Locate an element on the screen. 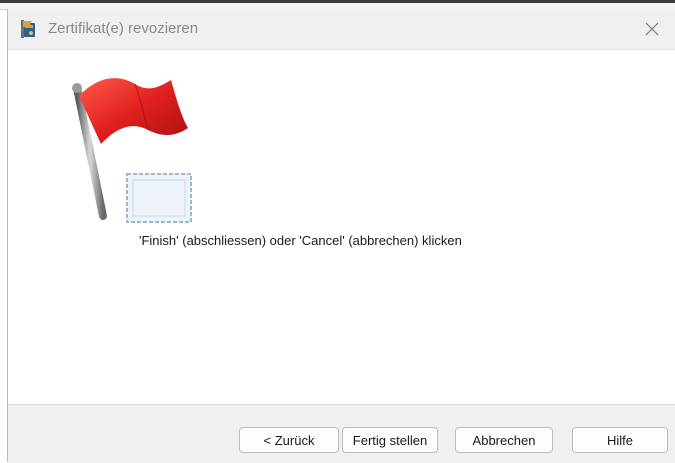 The width and height of the screenshot is (675, 463). close-icon is located at coordinates (652, 29).